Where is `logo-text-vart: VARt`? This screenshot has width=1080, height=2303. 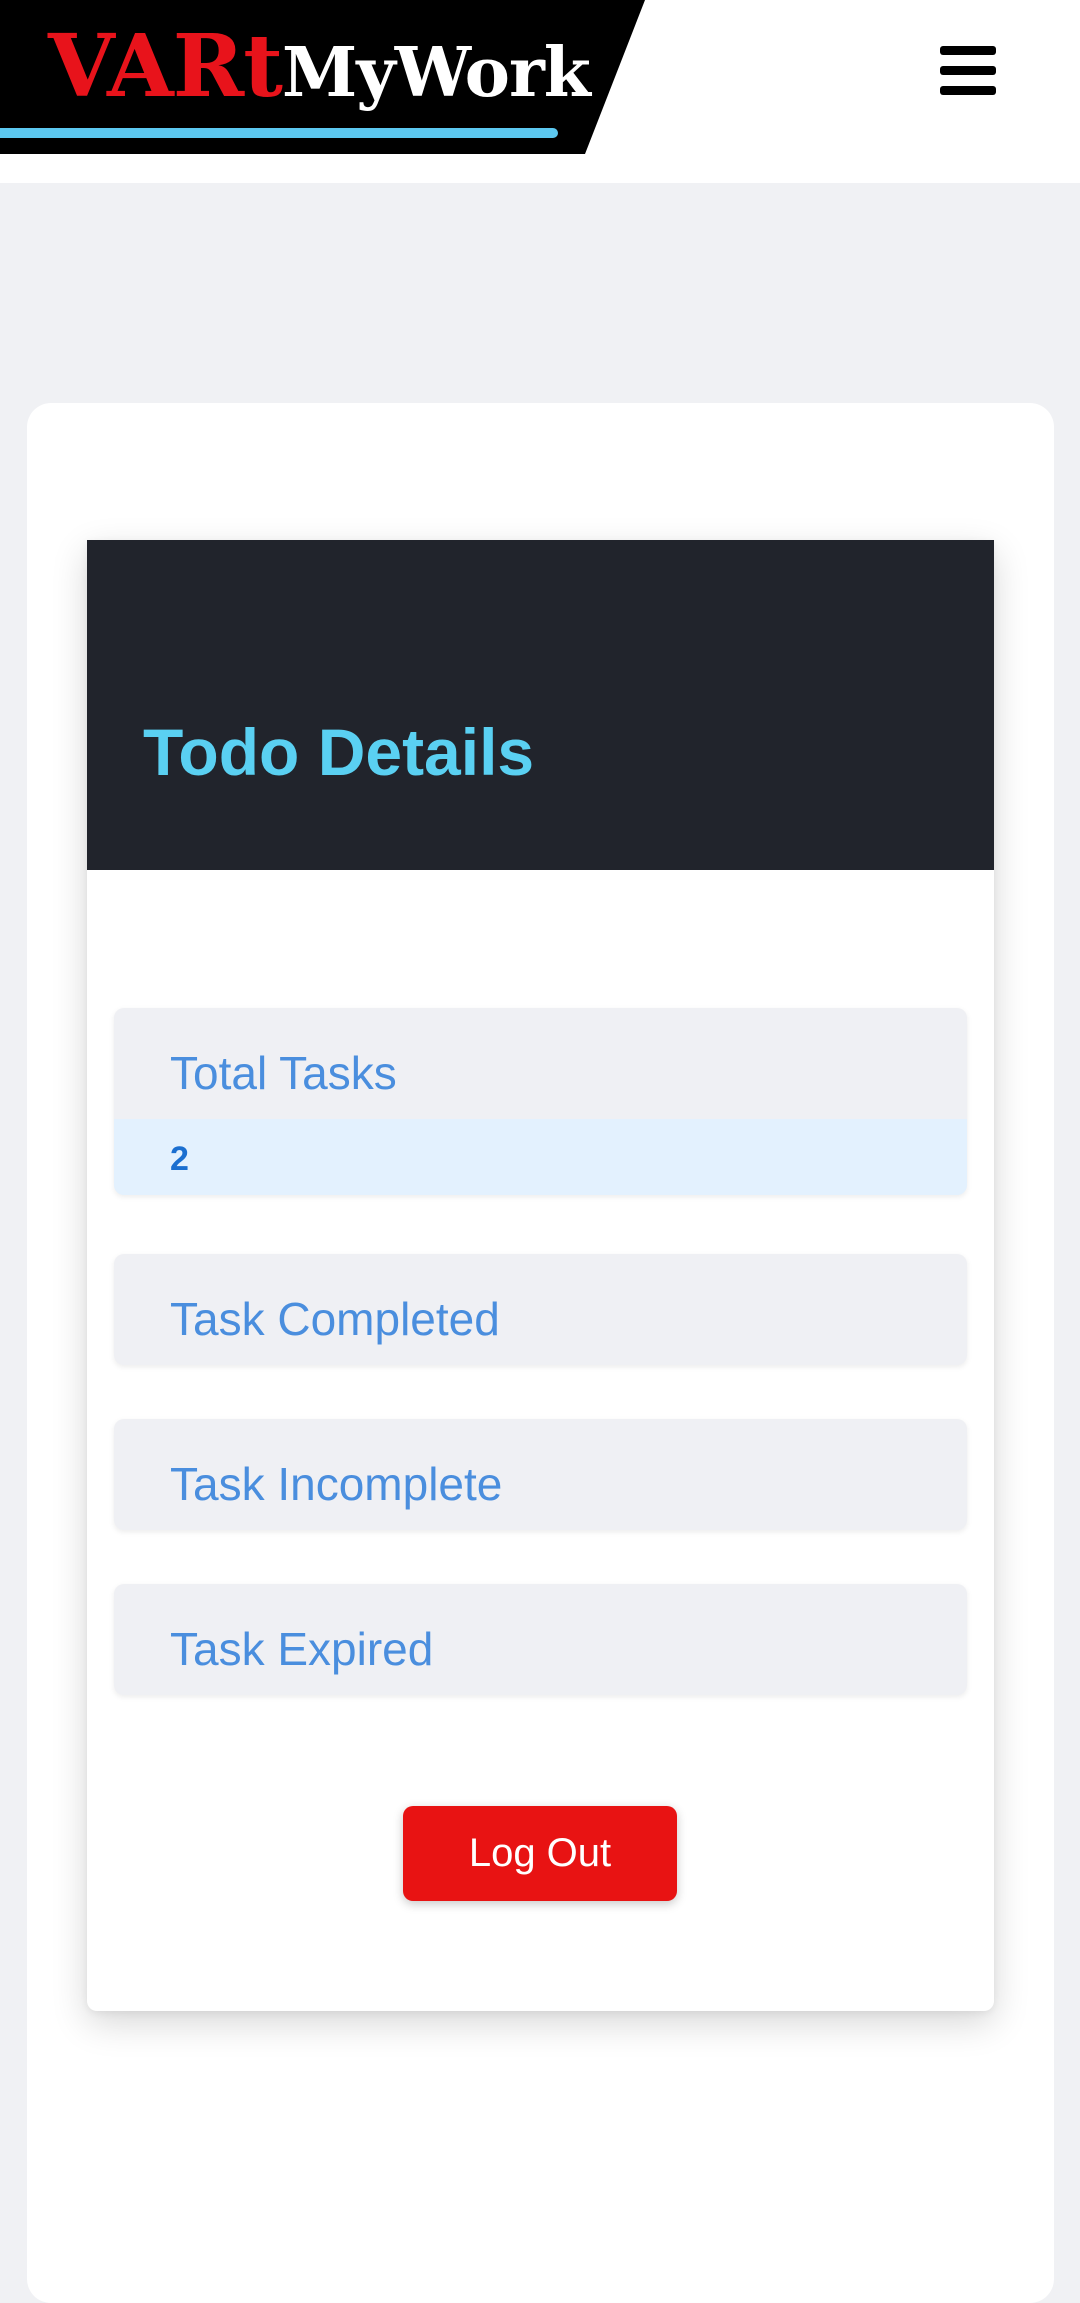 logo-text-vart: VARt is located at coordinates (165, 66).